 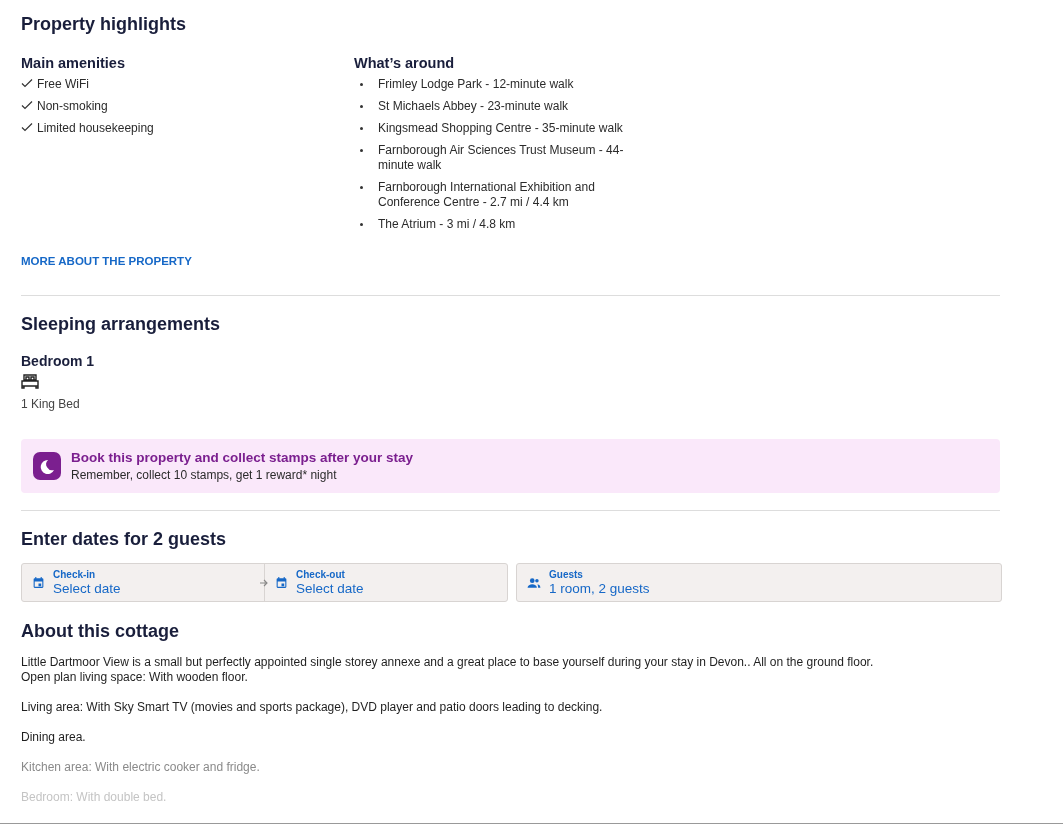 I want to click on more-link: MORE ABOUT THE PROPERTY, so click(x=106, y=261).